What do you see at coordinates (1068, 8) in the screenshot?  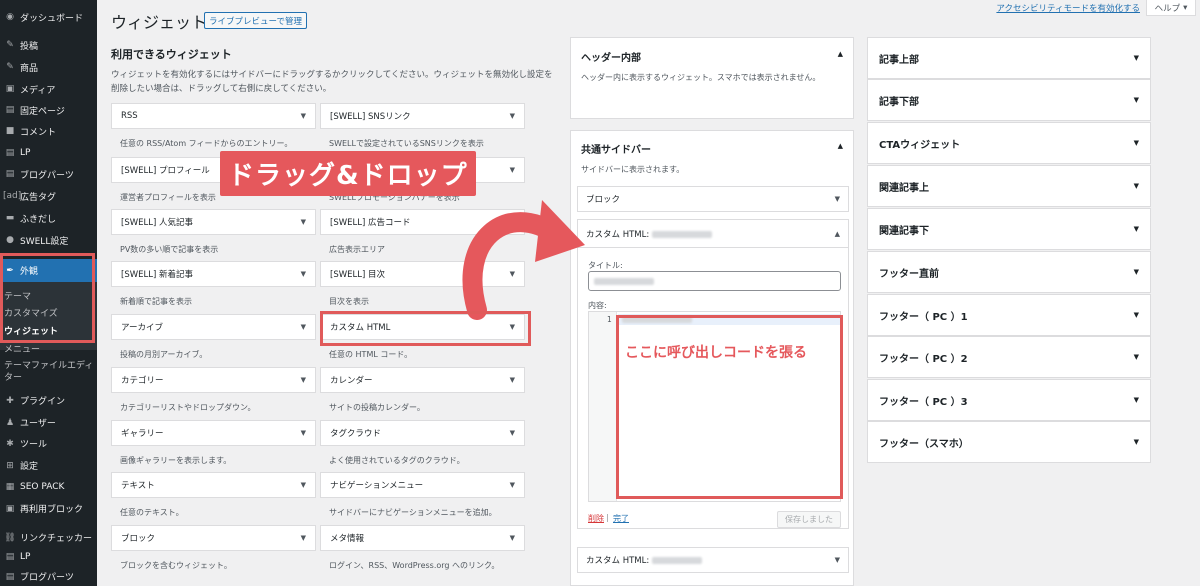 I see `accessibility-mode-link: アクセシビリティモードを有効化する` at bounding box center [1068, 8].